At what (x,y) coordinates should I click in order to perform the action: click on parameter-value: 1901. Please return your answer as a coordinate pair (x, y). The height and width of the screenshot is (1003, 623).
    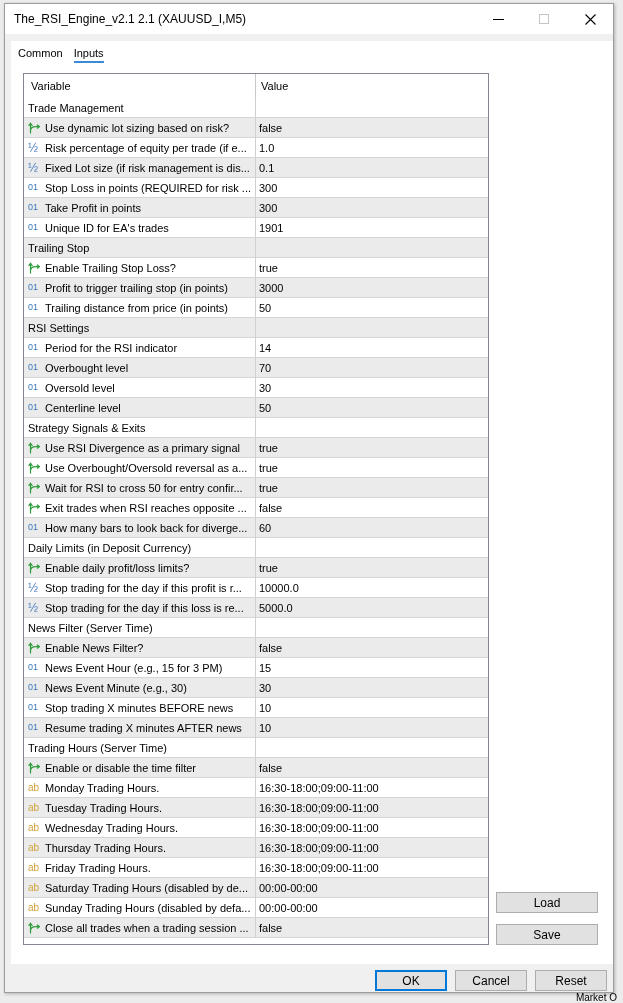
    Looking at the image, I should click on (271, 227).